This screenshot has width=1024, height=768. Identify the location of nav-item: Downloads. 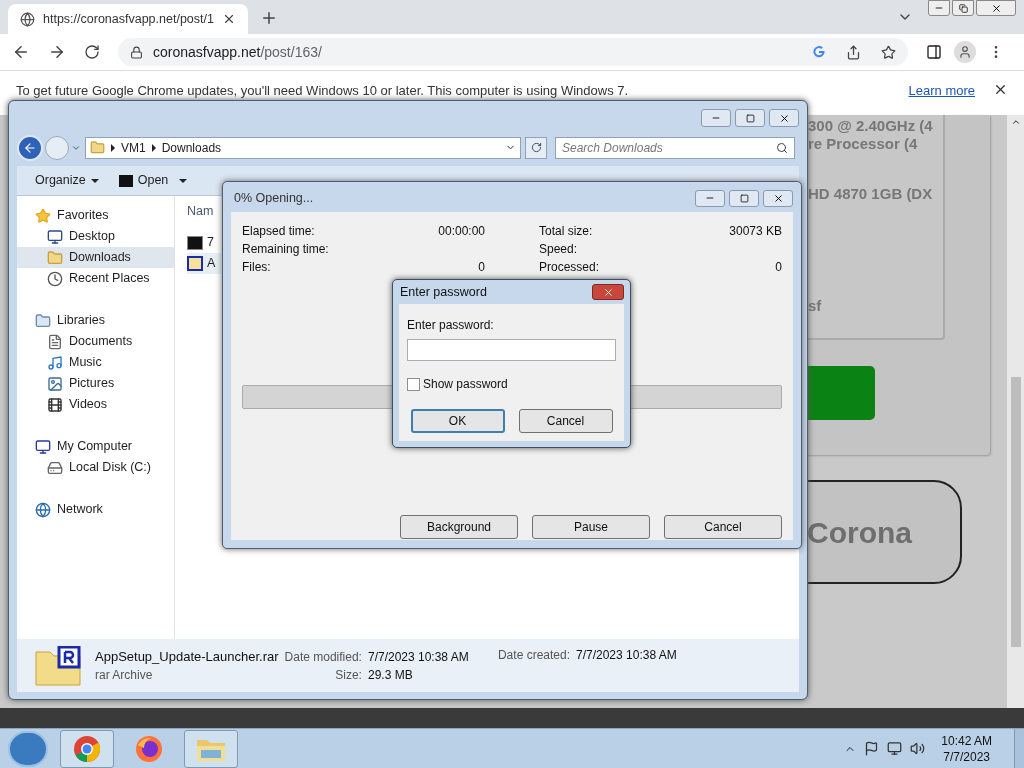
(95, 257).